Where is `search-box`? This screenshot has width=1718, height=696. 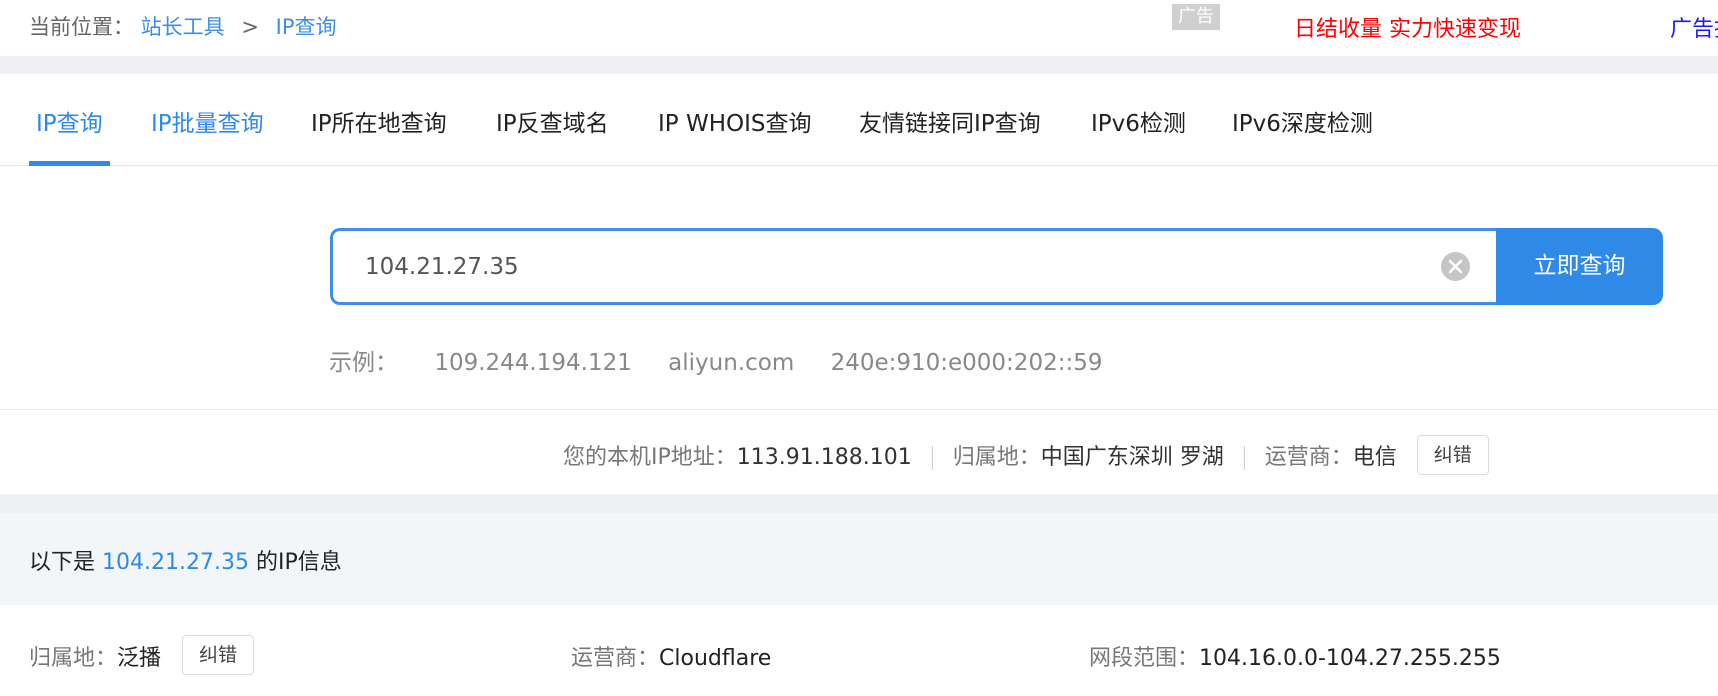 search-box is located at coordinates (913, 266).